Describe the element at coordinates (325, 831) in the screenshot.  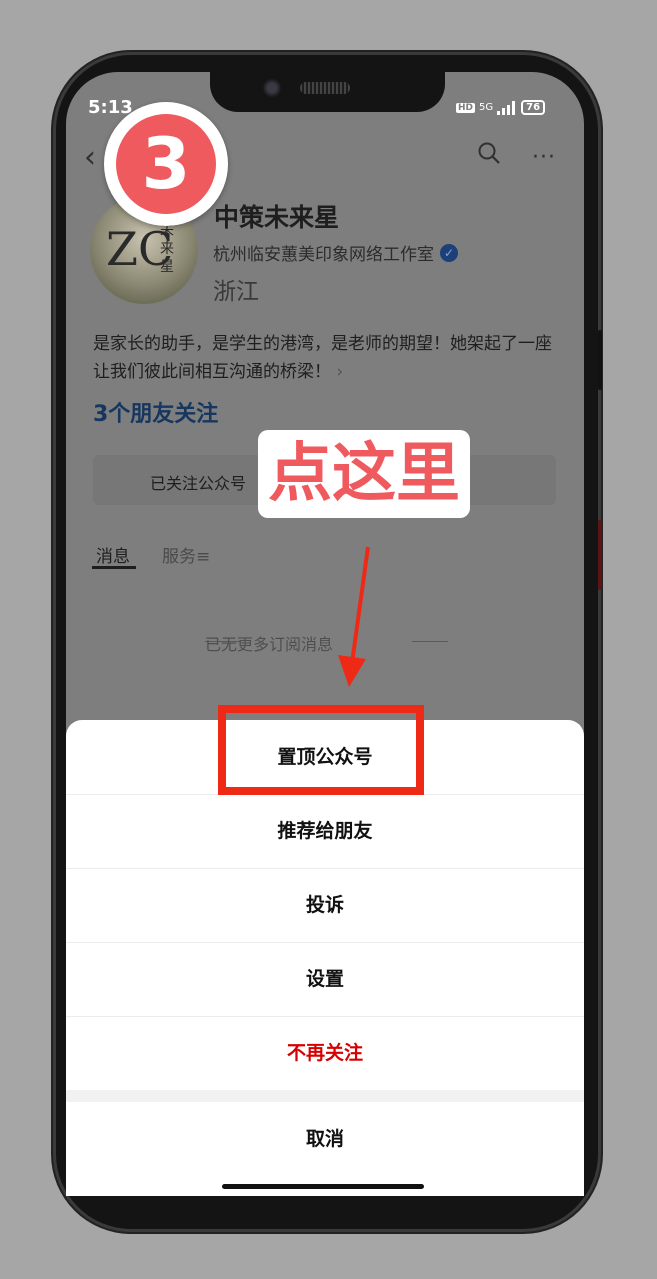
I see `recommend-to-friend-option: 推荐给朋友` at that location.